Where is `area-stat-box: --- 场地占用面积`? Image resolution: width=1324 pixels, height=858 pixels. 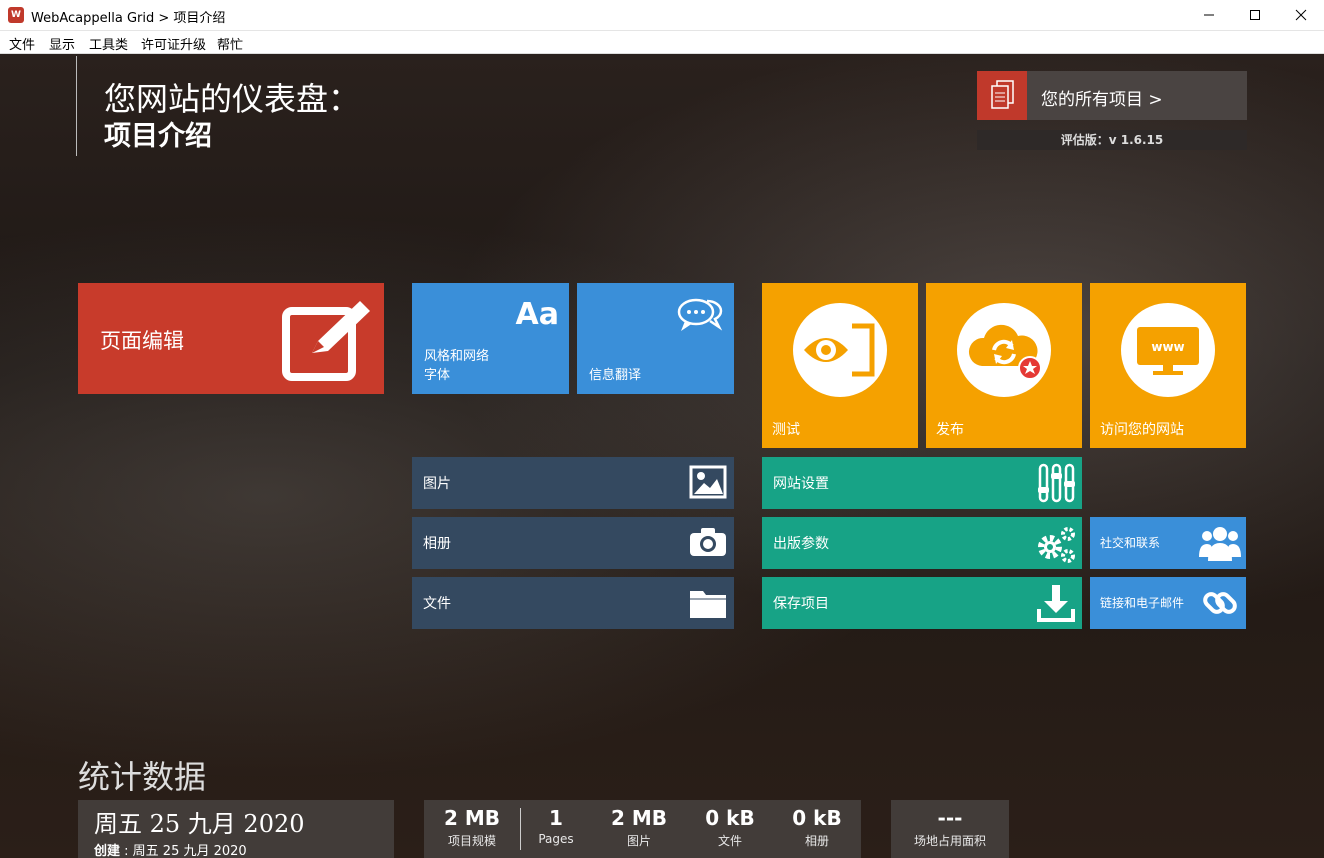
area-stat-box: --- 场地占用面积 is located at coordinates (950, 829).